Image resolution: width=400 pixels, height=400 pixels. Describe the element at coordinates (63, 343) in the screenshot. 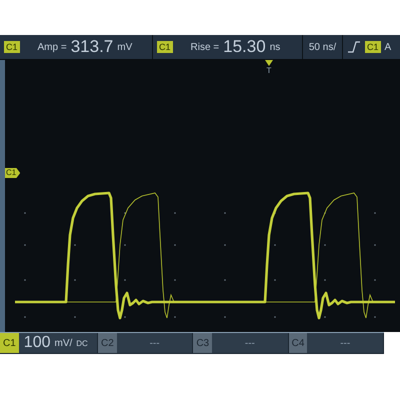

I see `scale-unit: mV/` at that location.